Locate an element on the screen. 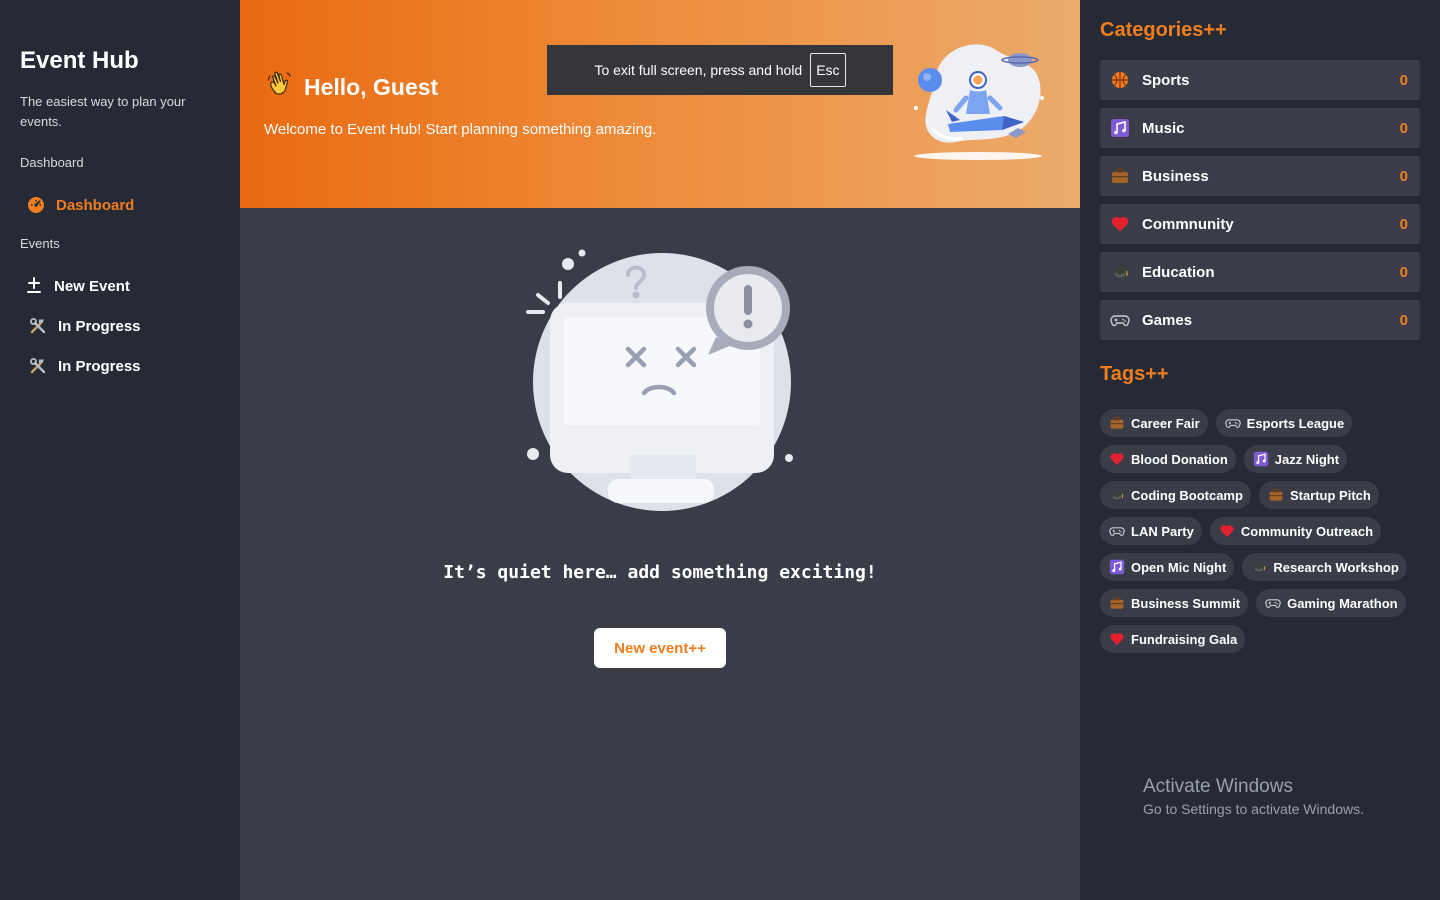 The width and height of the screenshot is (1440, 900). category-name: Commnunity is located at coordinates (1188, 224).